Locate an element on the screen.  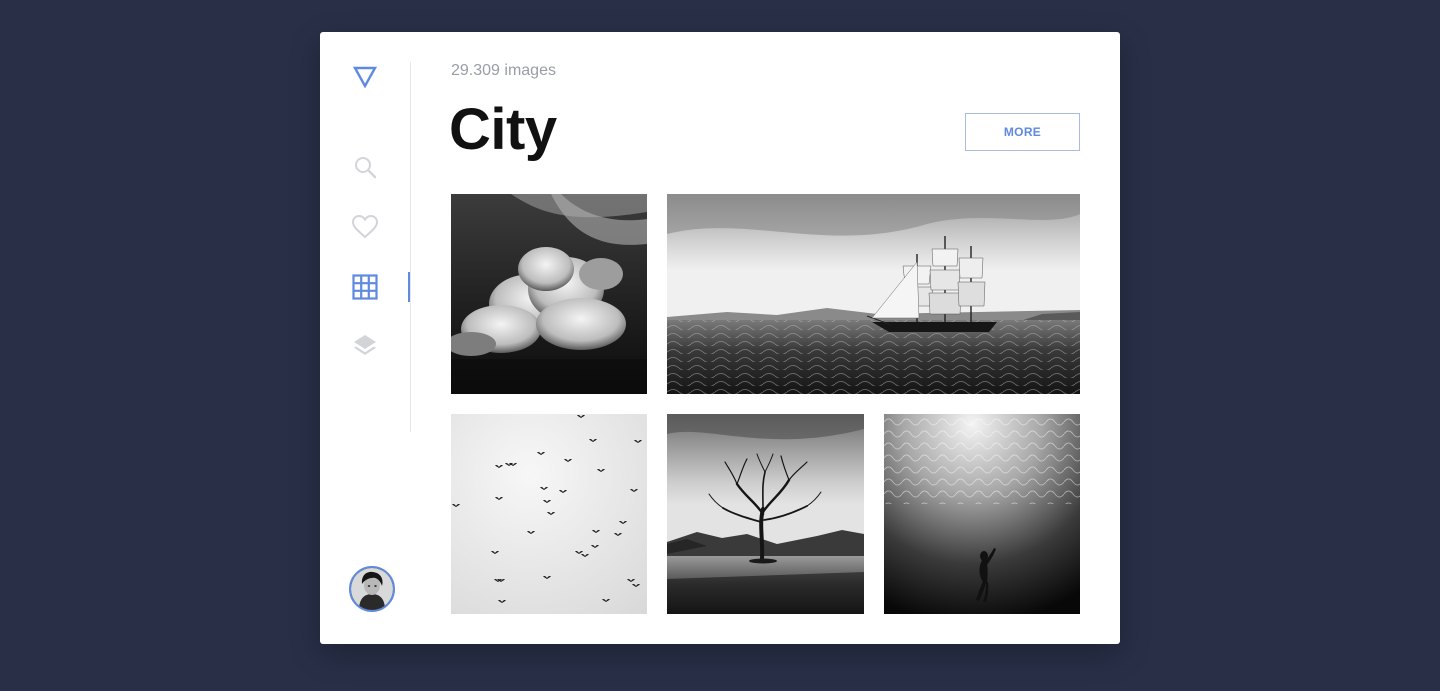
photo-underwater-diver is located at coordinates (982, 514).